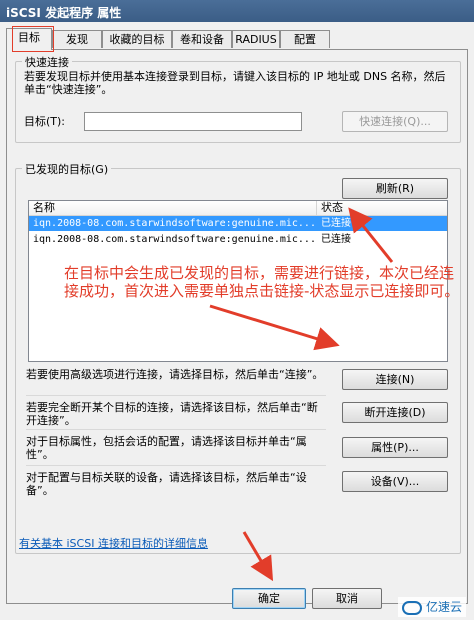 This screenshot has height=620, width=474. I want to click on cancel-button: 取消, so click(347, 598).